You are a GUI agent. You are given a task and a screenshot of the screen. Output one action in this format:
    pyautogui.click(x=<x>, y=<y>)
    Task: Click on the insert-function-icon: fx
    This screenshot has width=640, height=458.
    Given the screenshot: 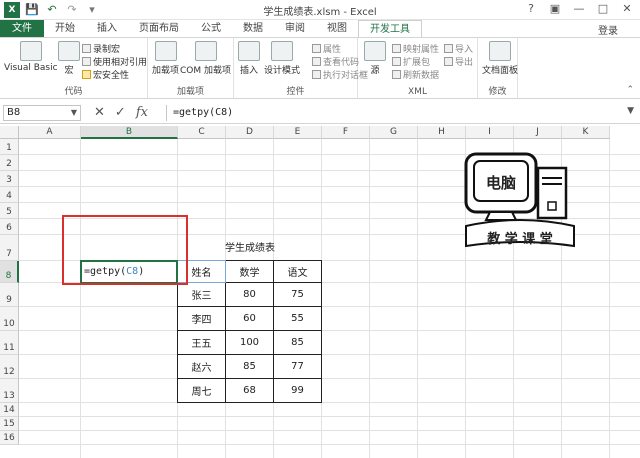 What is the action you would take?
    pyautogui.click(x=142, y=112)
    